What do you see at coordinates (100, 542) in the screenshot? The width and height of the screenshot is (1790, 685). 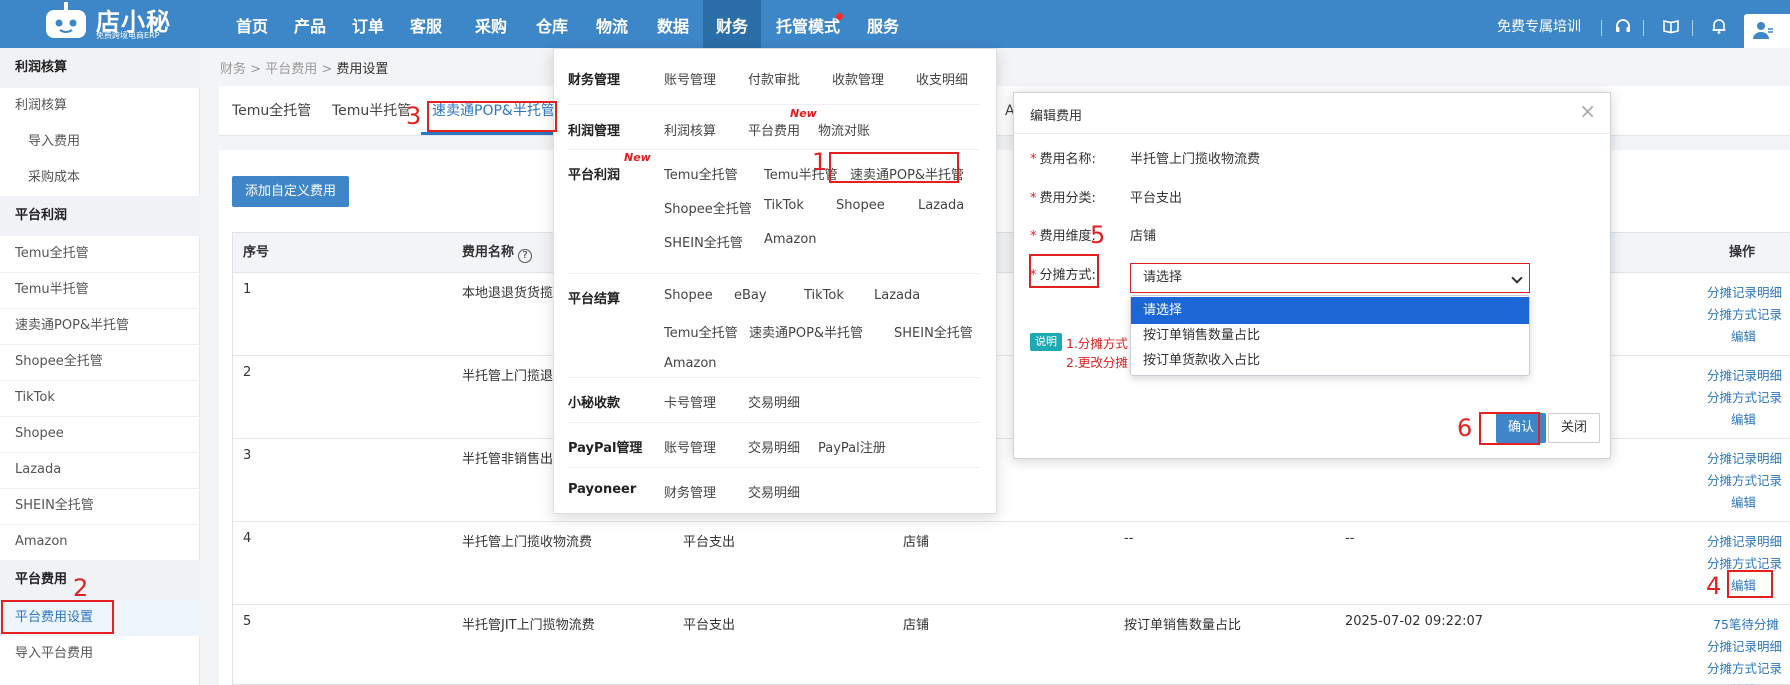 I see `sidebar-item-amazon: Amazon` at bounding box center [100, 542].